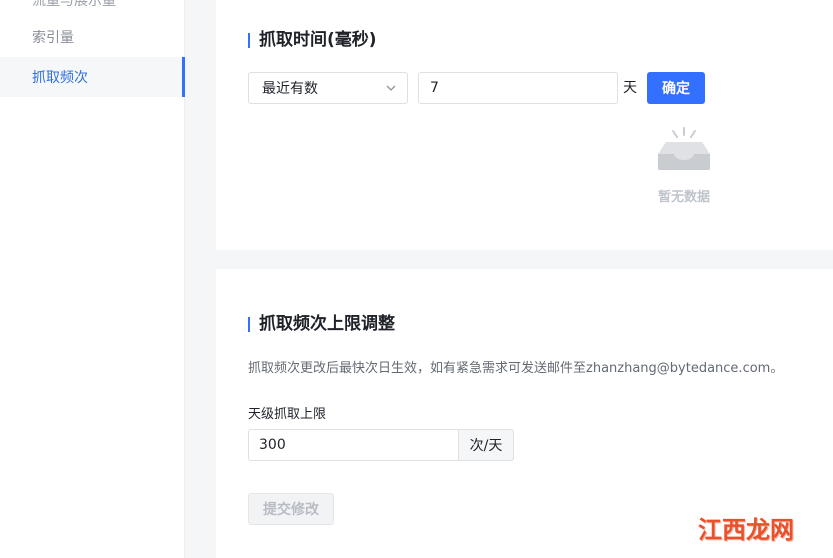  What do you see at coordinates (683, 197) in the screenshot?
I see `empty-state-text: 暂无数据` at bounding box center [683, 197].